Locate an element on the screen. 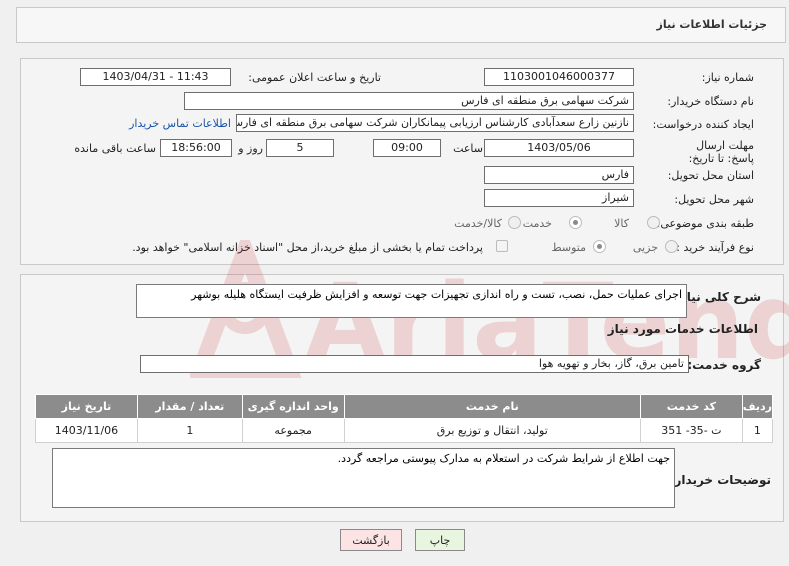 This screenshot has width=789, height=566. buyer-notes-label: توضیحات خریدار: is located at coordinates (720, 480).